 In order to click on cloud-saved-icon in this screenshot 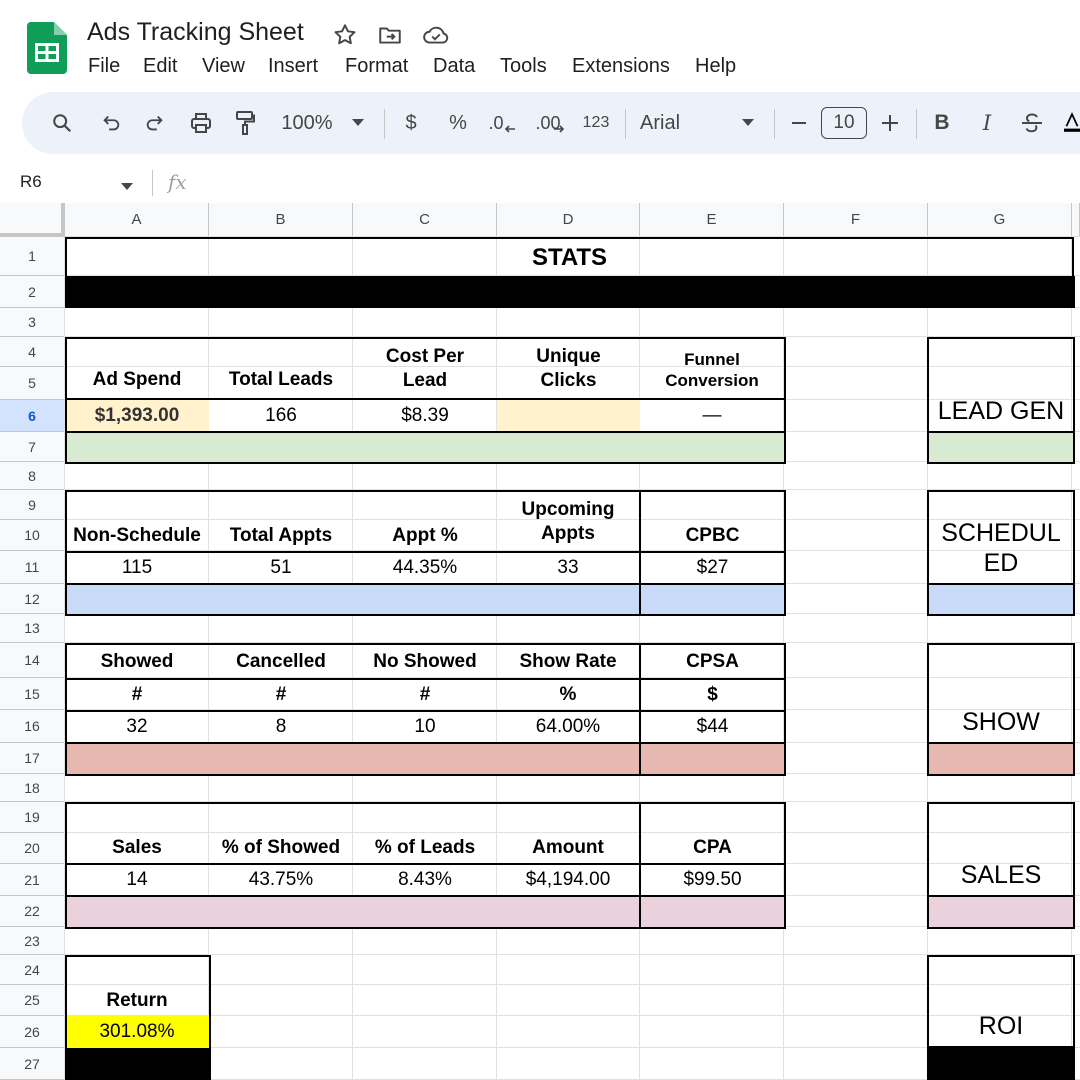, I will do `click(435, 35)`.